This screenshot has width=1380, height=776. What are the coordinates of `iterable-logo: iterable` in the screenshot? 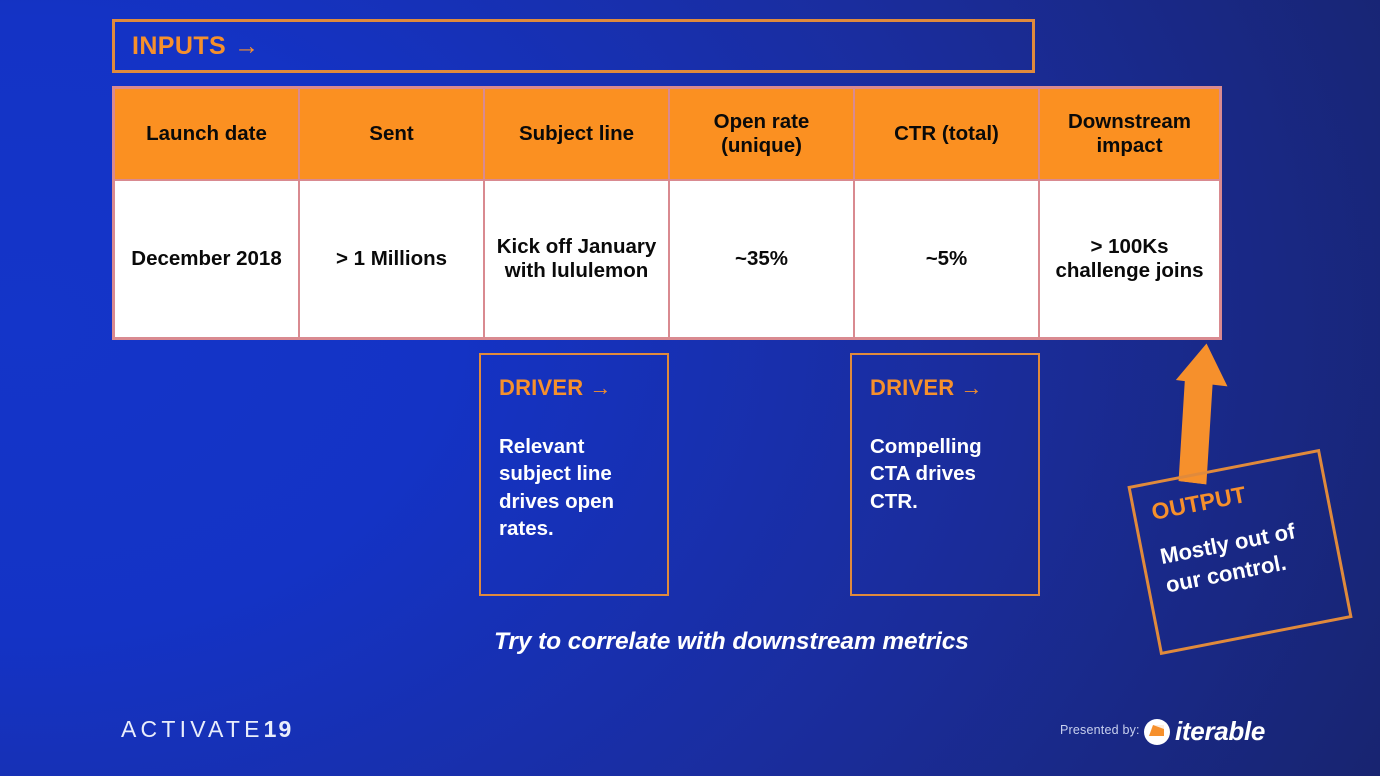 It's located at (1204, 731).